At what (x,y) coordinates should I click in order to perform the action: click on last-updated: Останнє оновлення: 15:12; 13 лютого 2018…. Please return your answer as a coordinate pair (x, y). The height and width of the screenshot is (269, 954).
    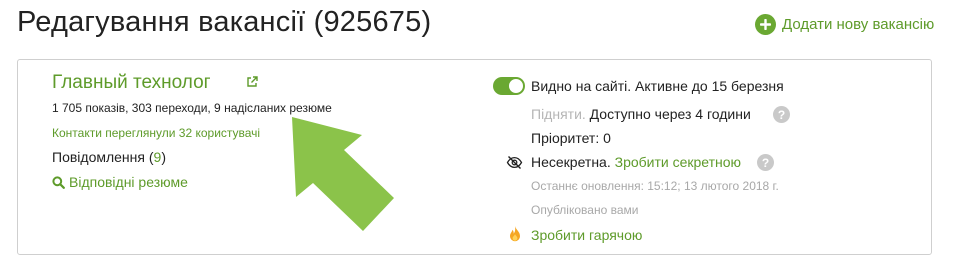
    Looking at the image, I should click on (655, 186).